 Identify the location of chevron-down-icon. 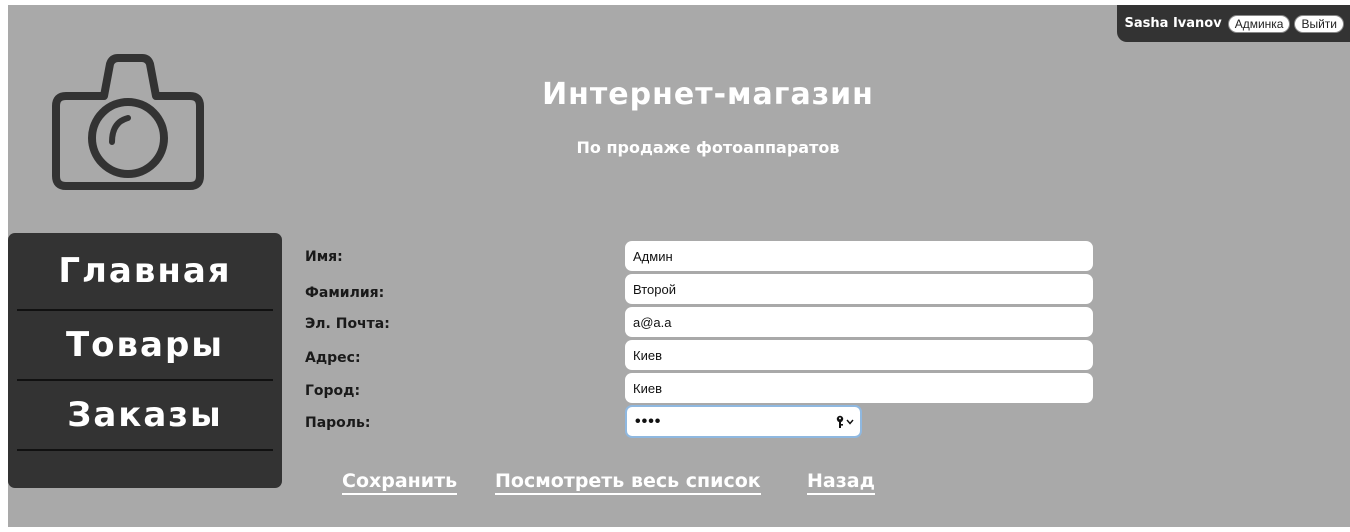
(850, 422).